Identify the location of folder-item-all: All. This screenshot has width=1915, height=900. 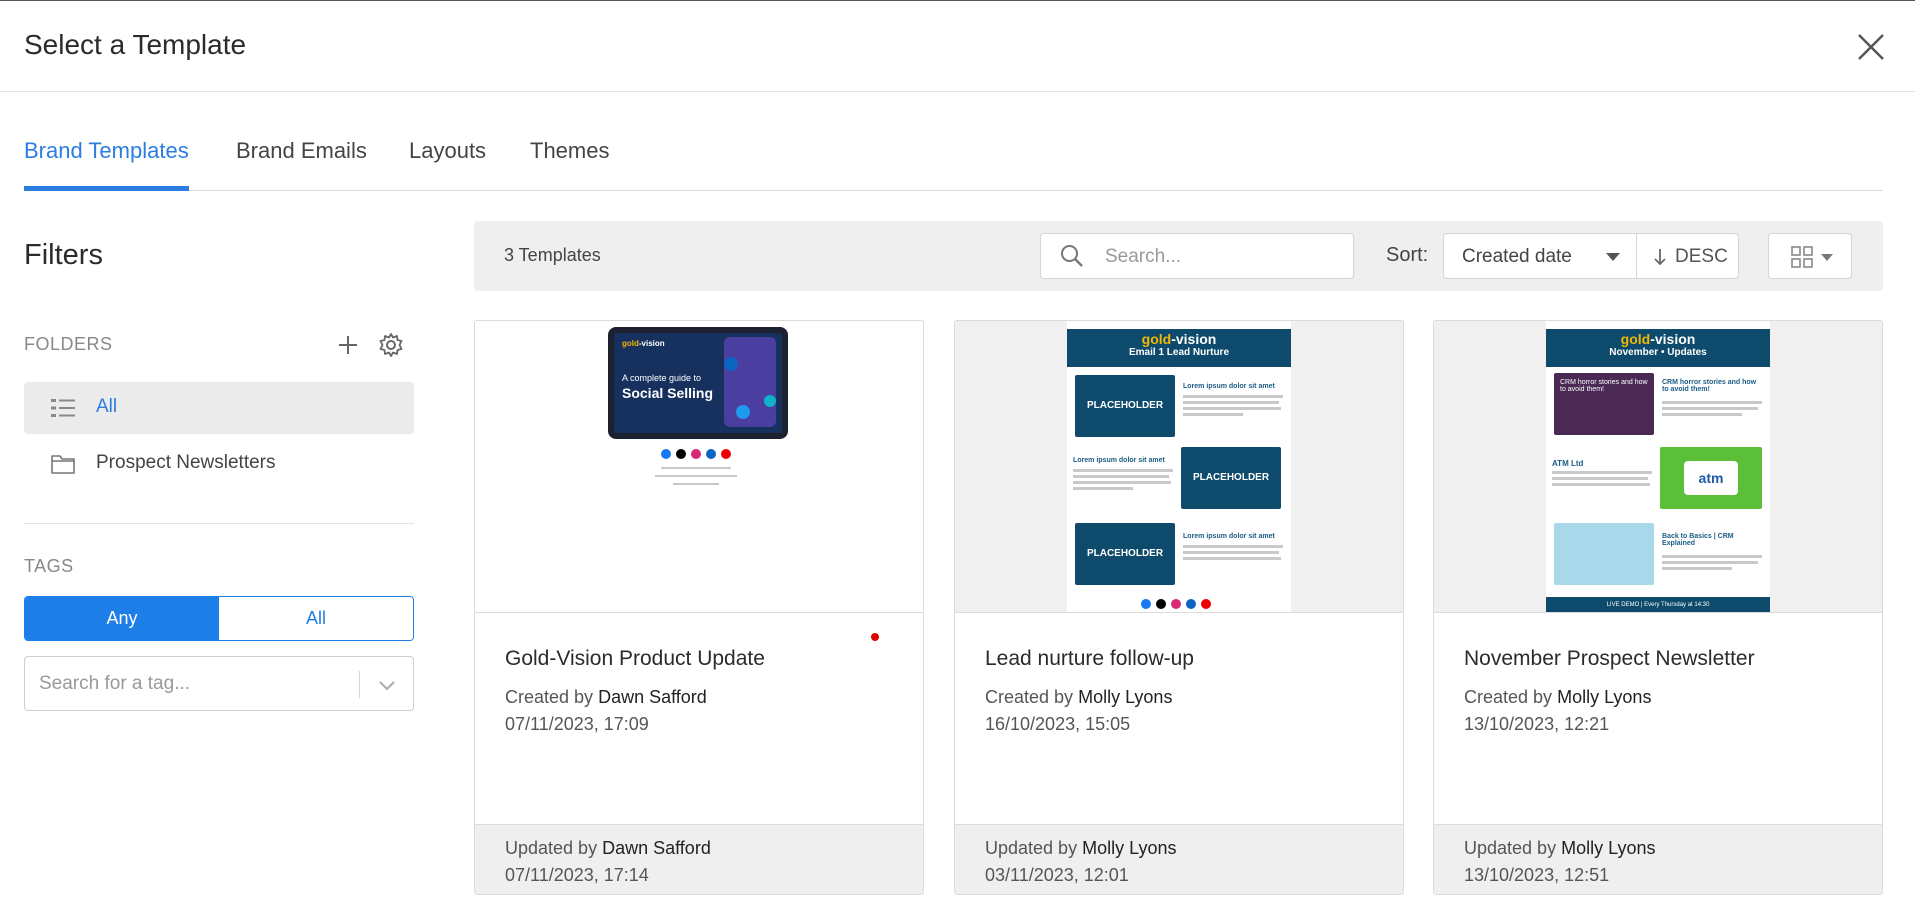
(219, 408).